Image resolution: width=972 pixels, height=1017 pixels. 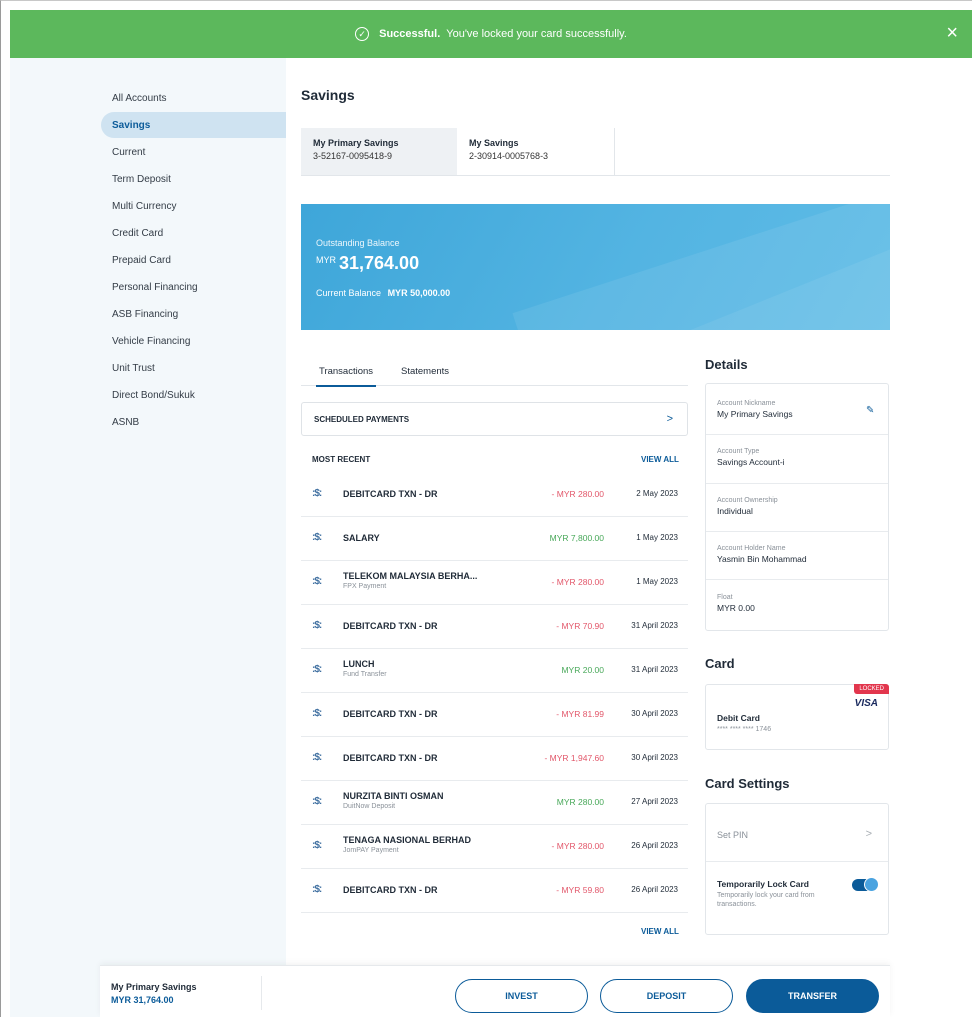 What do you see at coordinates (657, 493) in the screenshot?
I see `transaction-date: 2 May 2023` at bounding box center [657, 493].